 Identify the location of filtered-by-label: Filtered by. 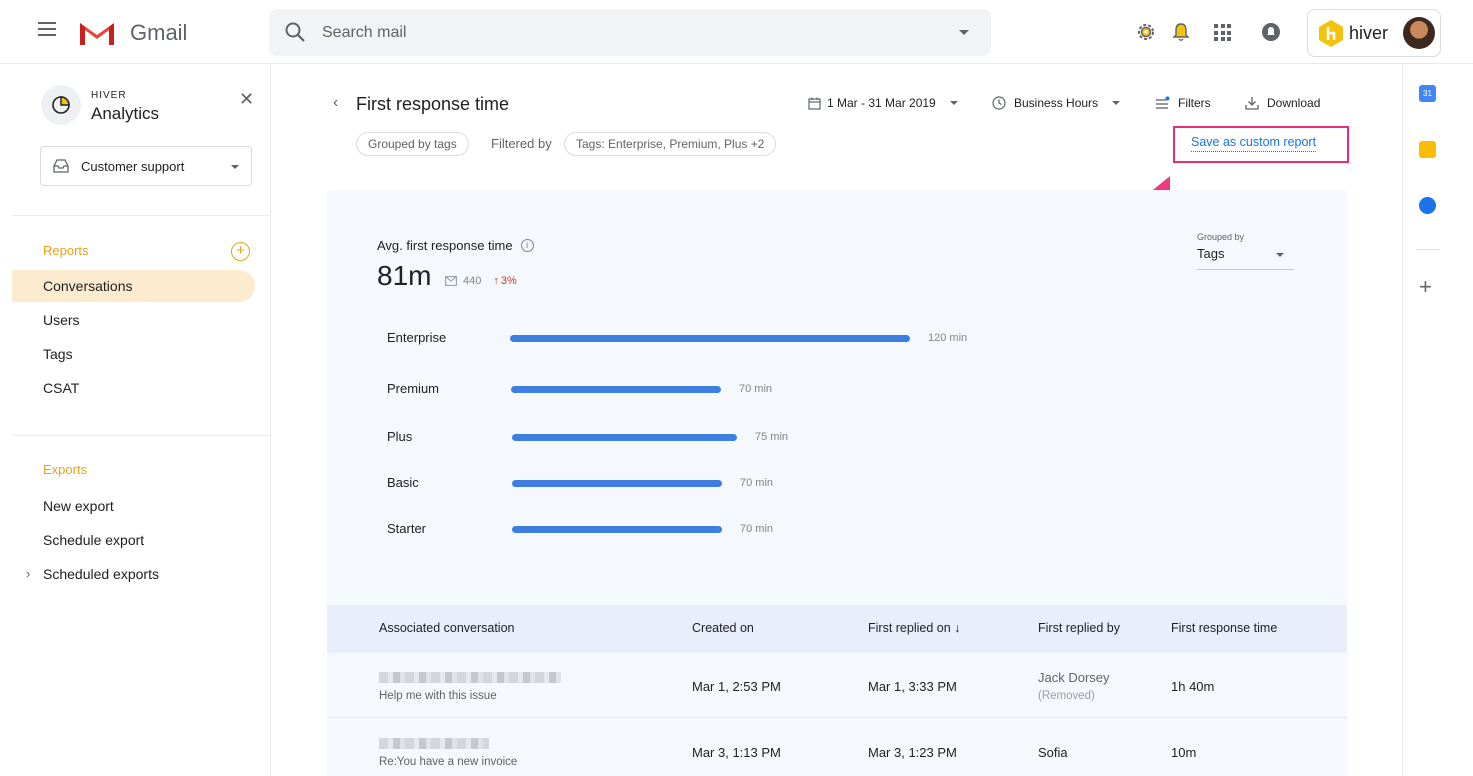
(521, 143).